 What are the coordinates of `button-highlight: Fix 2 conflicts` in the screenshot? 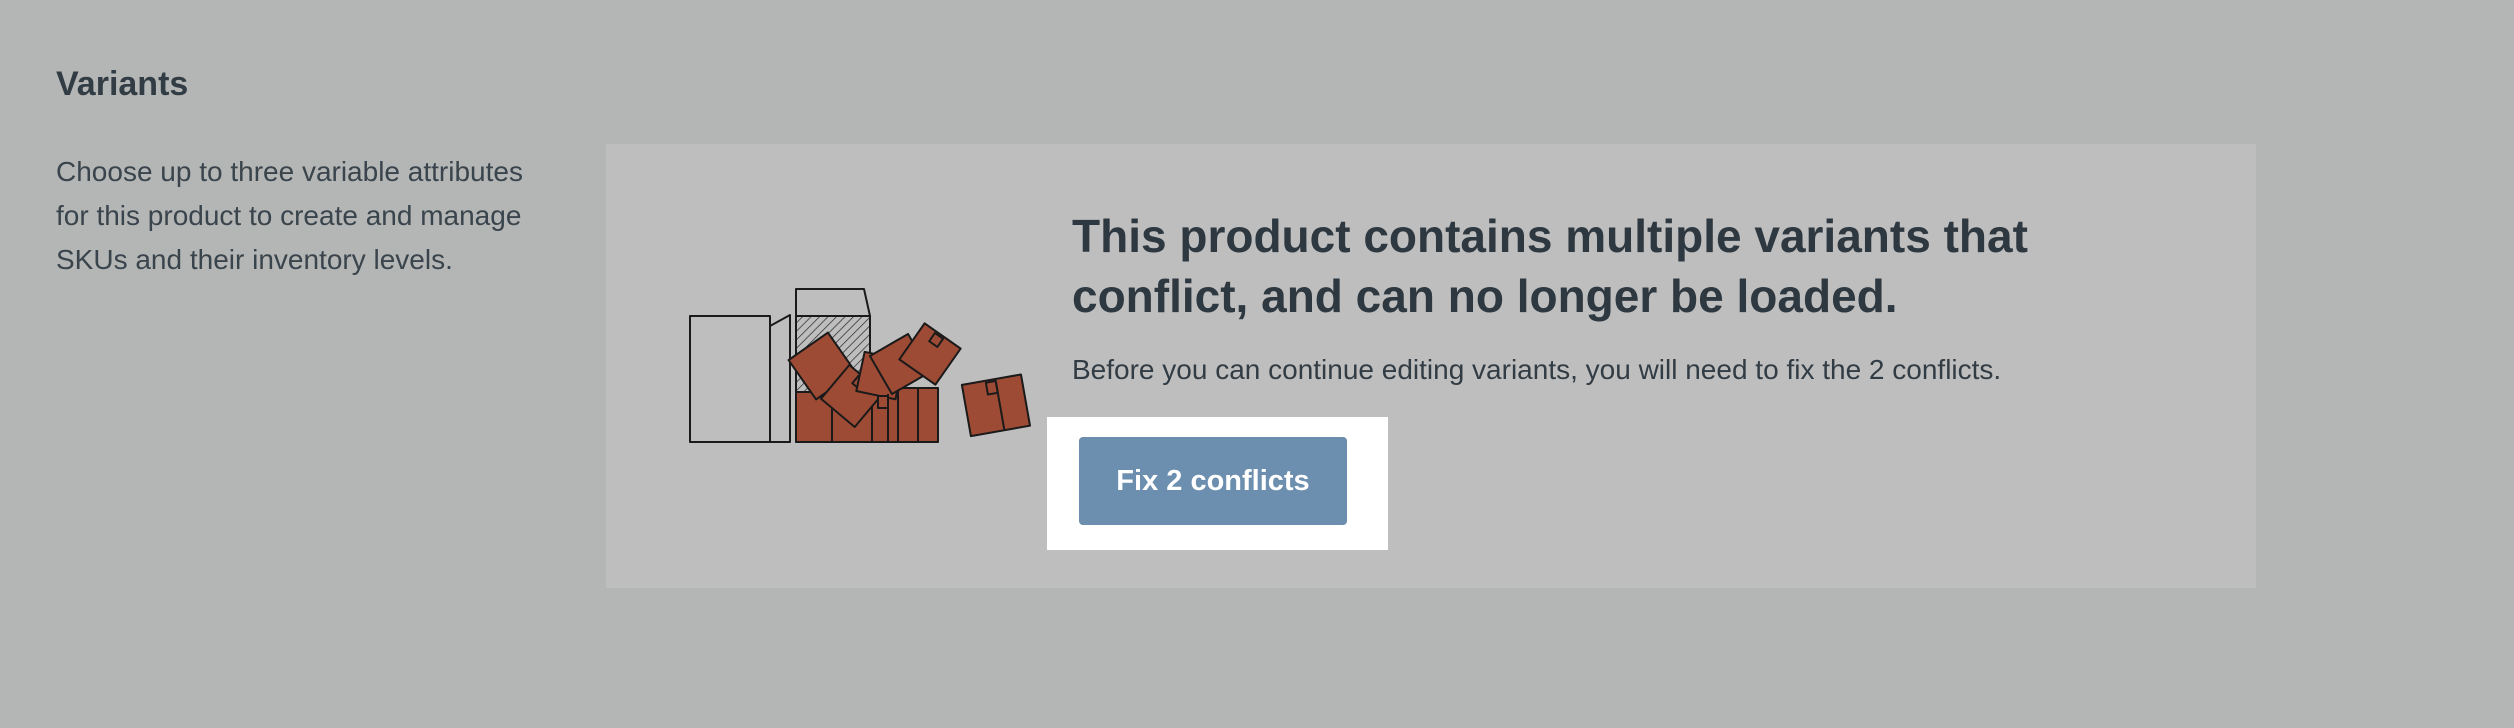 It's located at (1217, 483).